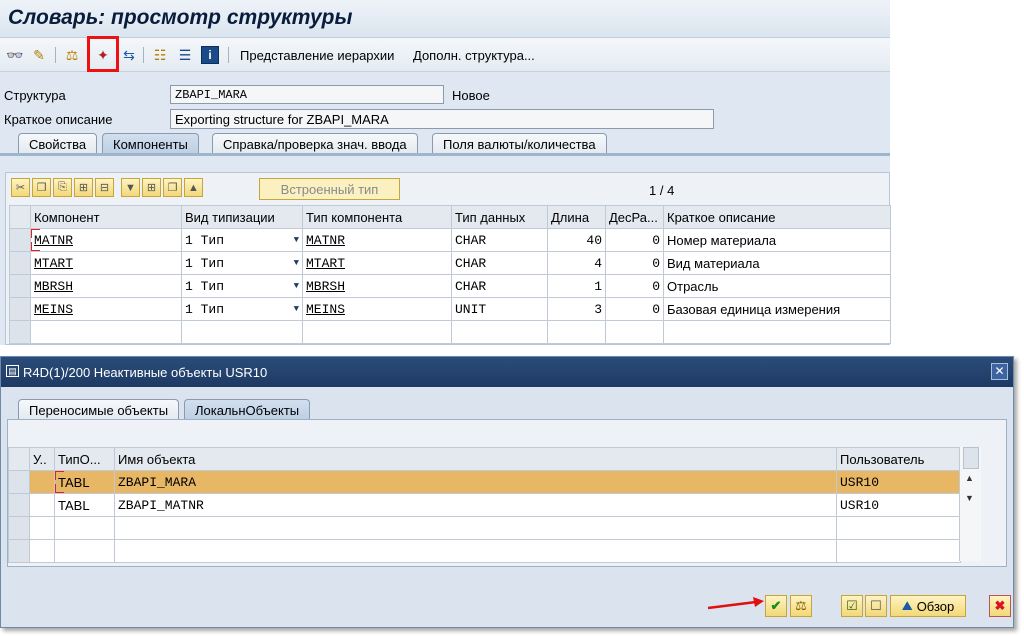  I want to click on component-cell: MTART, so click(106, 263).